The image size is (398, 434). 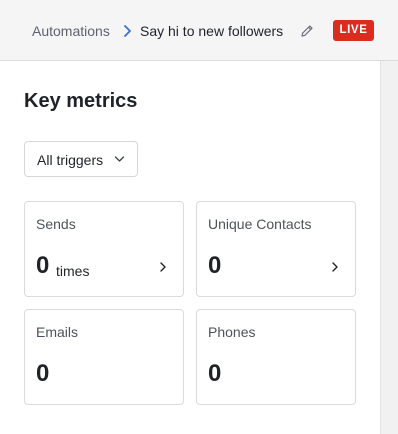 What do you see at coordinates (307, 31) in the screenshot?
I see `pencil-icon` at bounding box center [307, 31].